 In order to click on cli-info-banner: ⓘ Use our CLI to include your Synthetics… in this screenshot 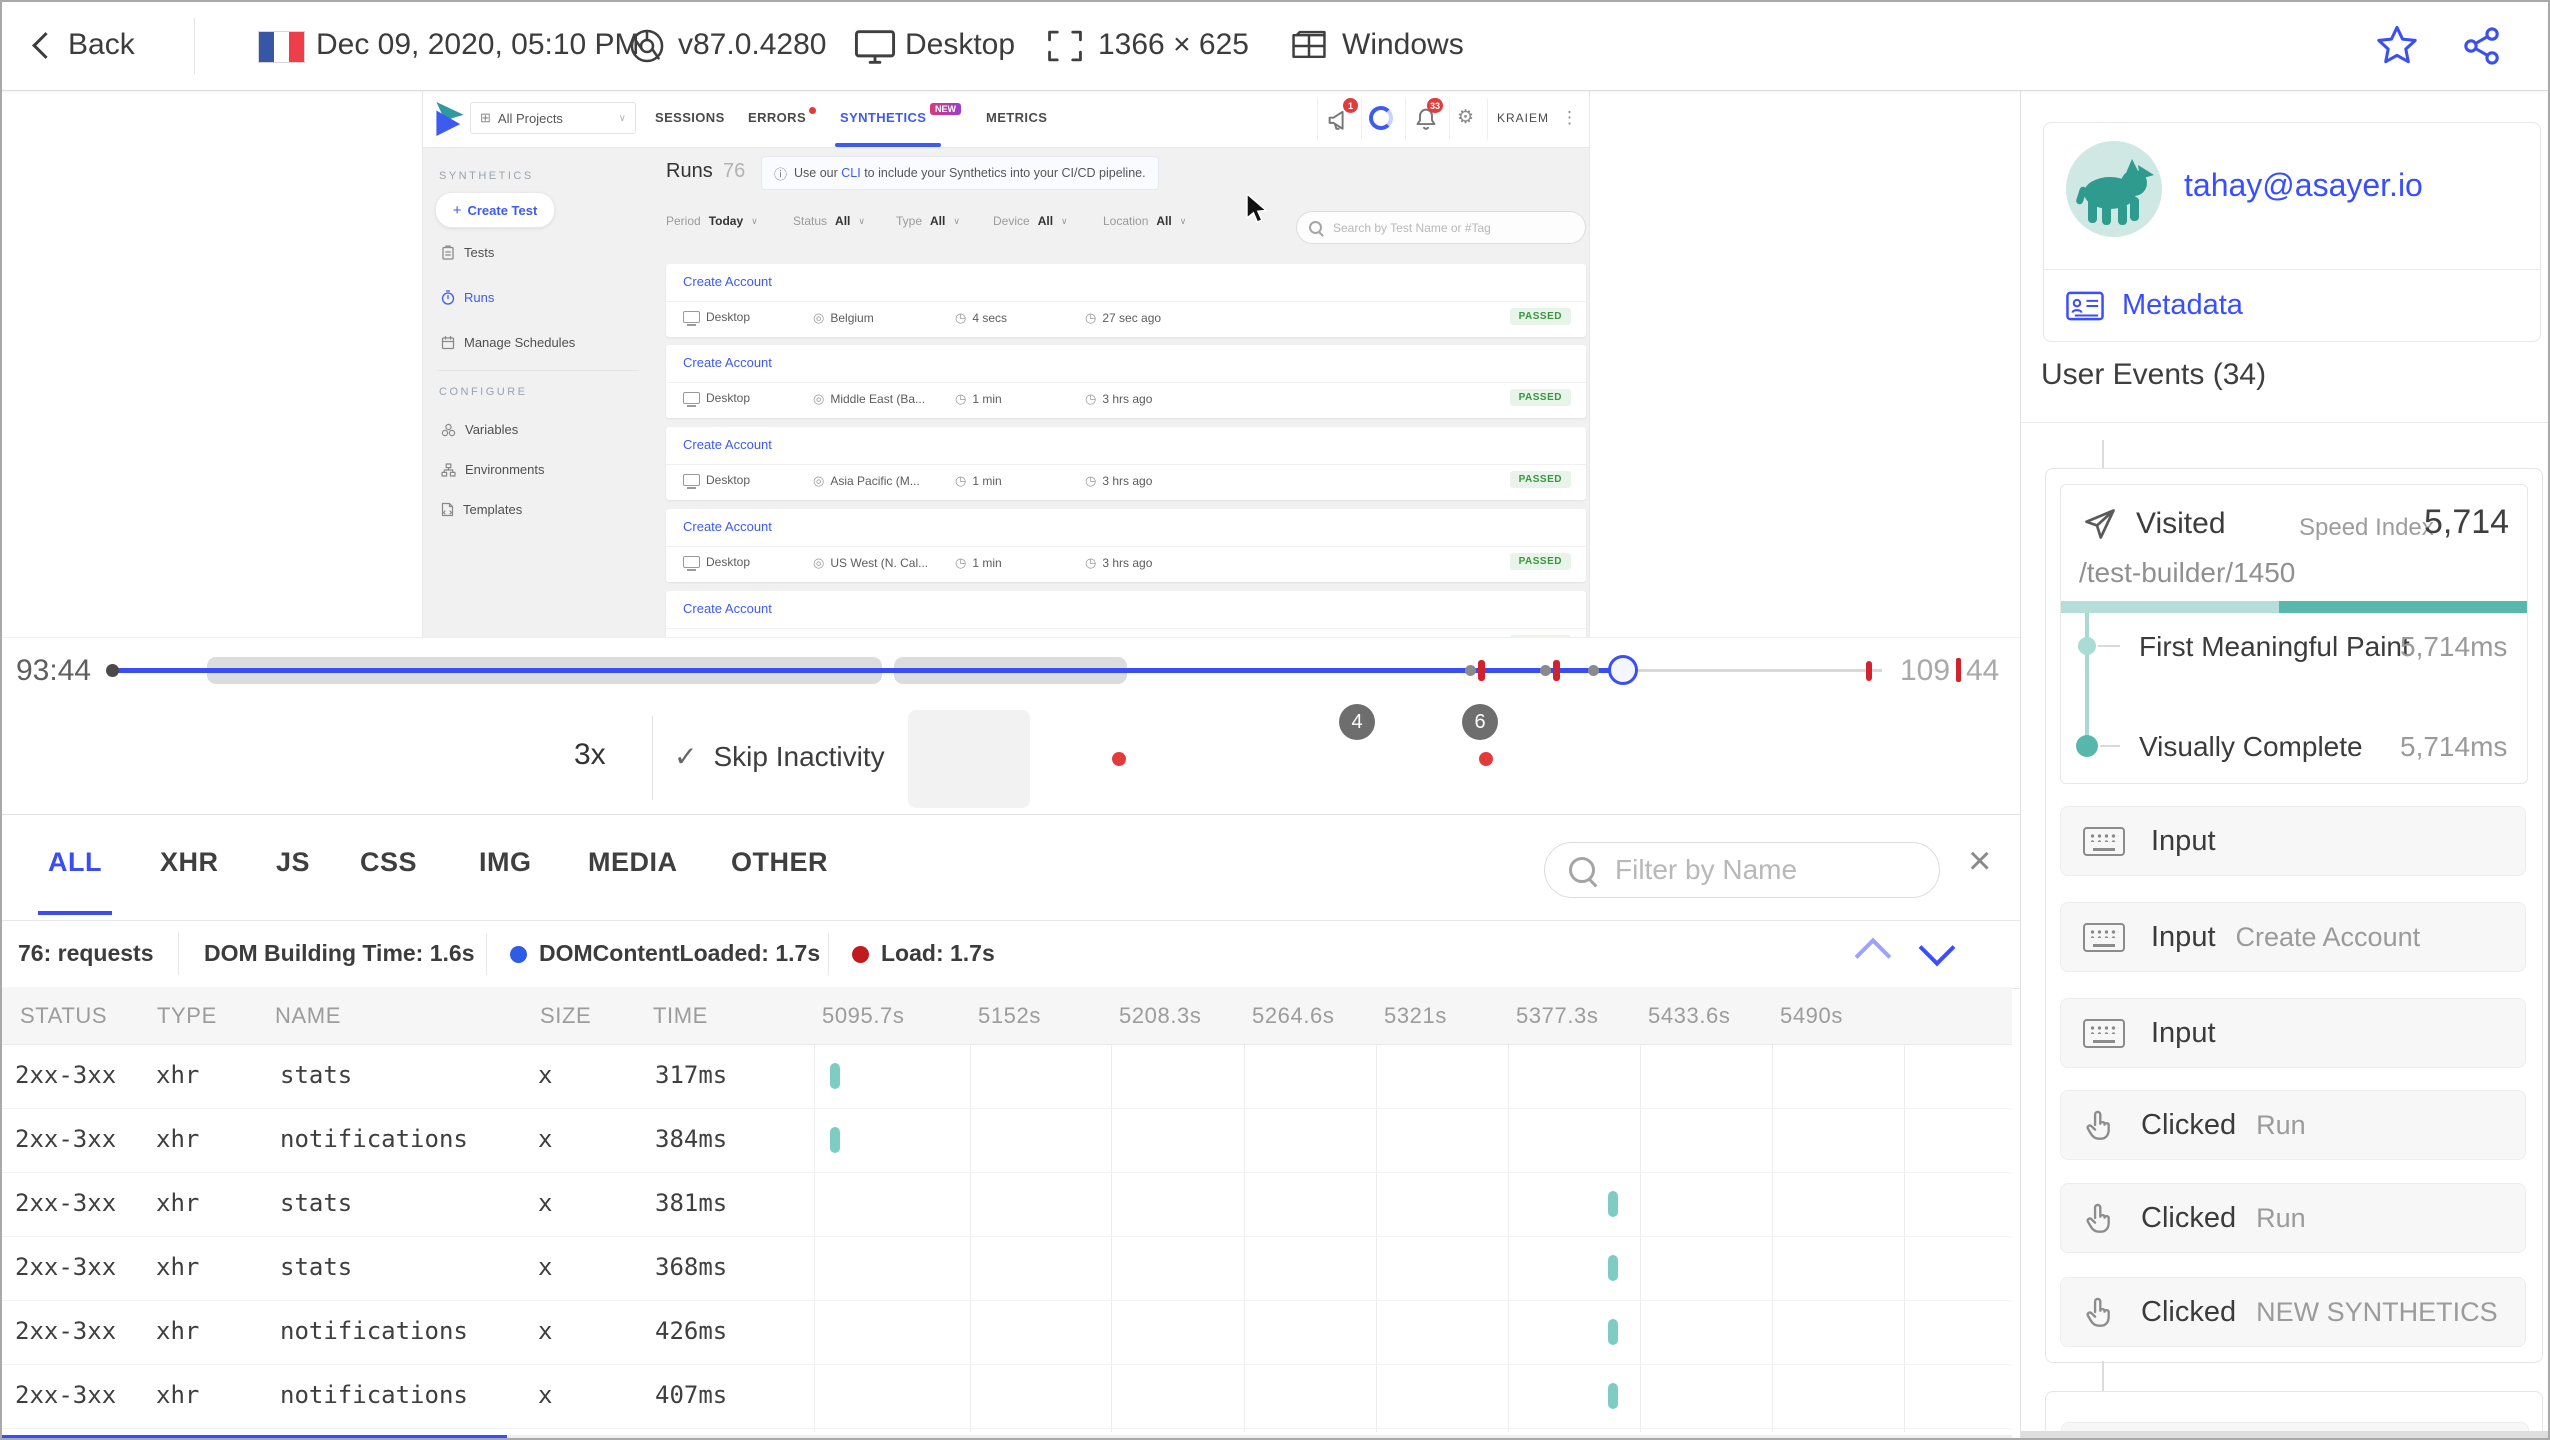, I will do `click(960, 173)`.